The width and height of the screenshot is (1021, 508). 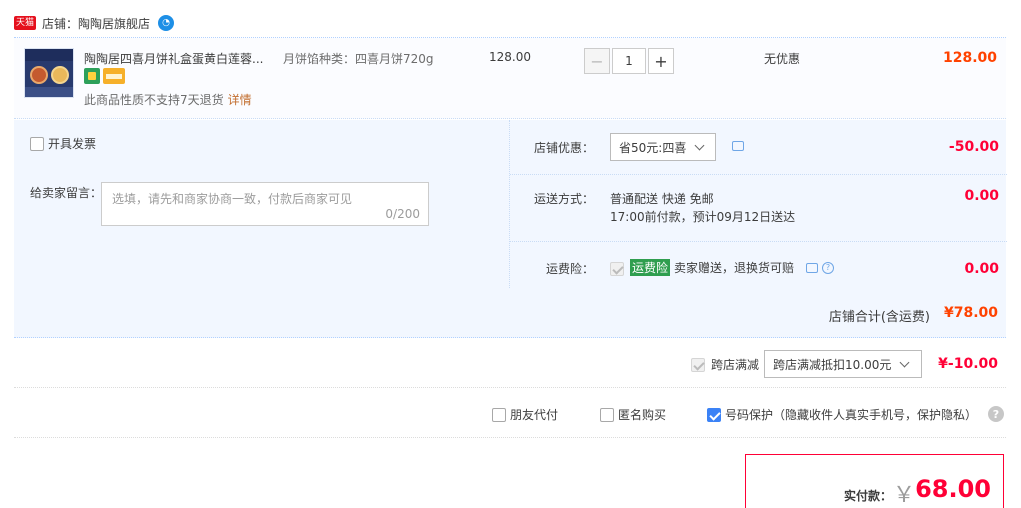 I want to click on seller-memo-textarea: 选填，请先和商家协商一致，付款后商家可见 0/200, so click(x=265, y=204).